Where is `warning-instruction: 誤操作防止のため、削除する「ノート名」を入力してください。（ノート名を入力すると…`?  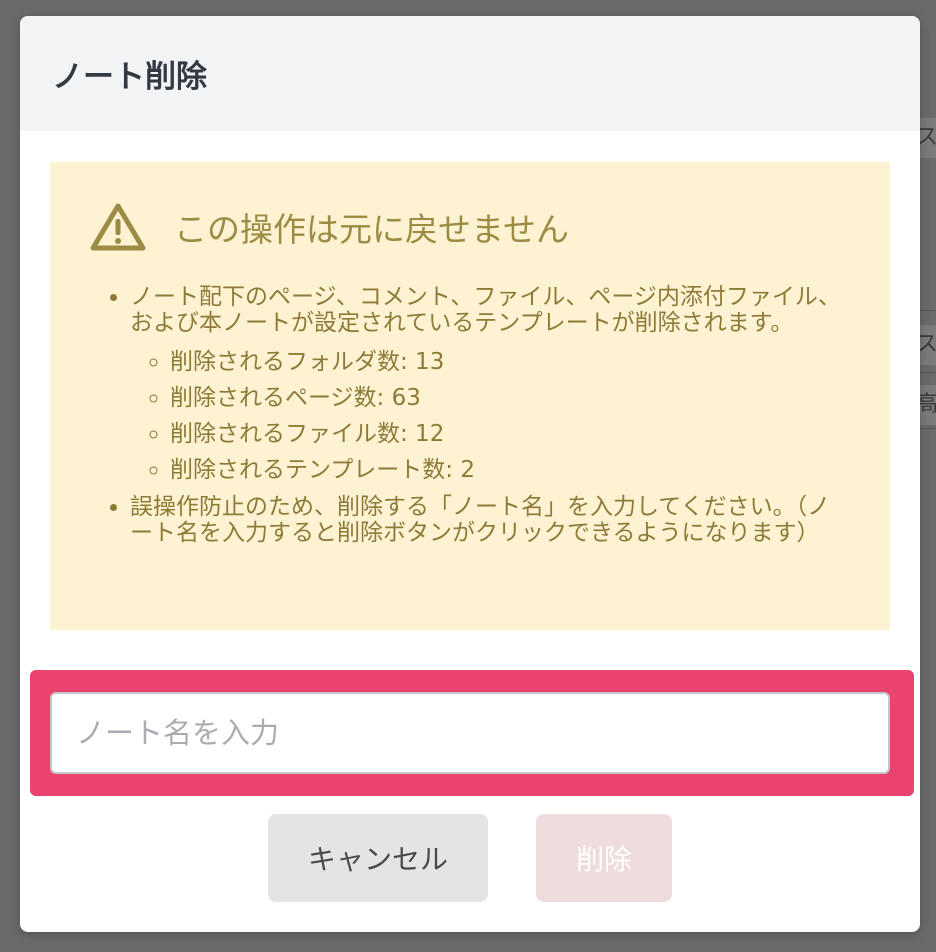 warning-instruction: 誤操作防止のため、削除する「ノート名」を入力してください。（ノート名を入力すると… is located at coordinates (480, 520).